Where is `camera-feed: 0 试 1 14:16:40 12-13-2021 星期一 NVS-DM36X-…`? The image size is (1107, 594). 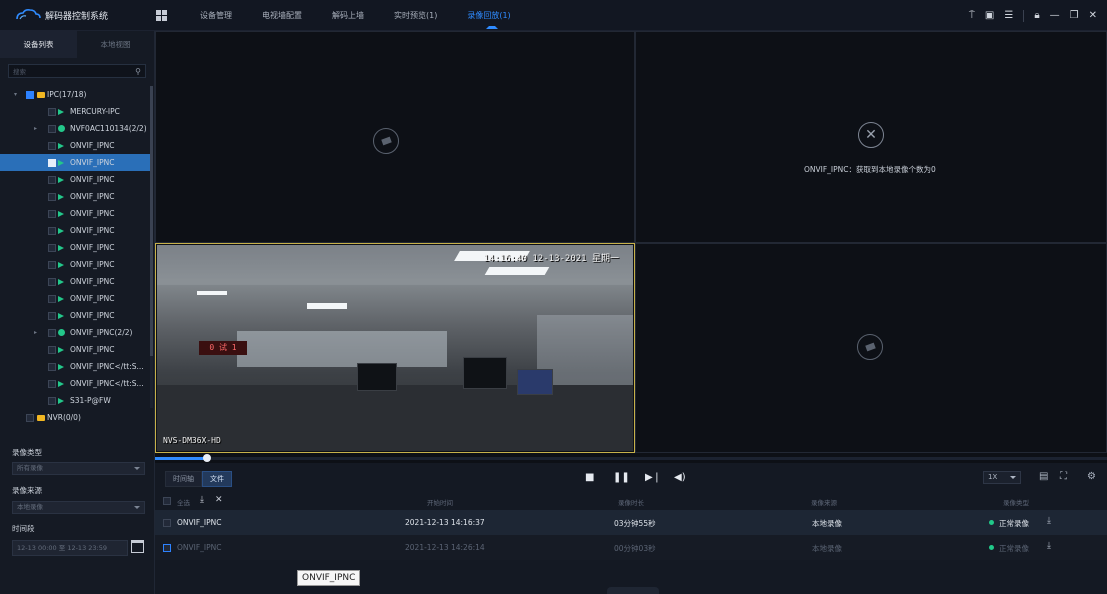
camera-feed: 0 试 1 14:16:40 12-13-2021 星期一 NVS-DM36X-… is located at coordinates (395, 348).